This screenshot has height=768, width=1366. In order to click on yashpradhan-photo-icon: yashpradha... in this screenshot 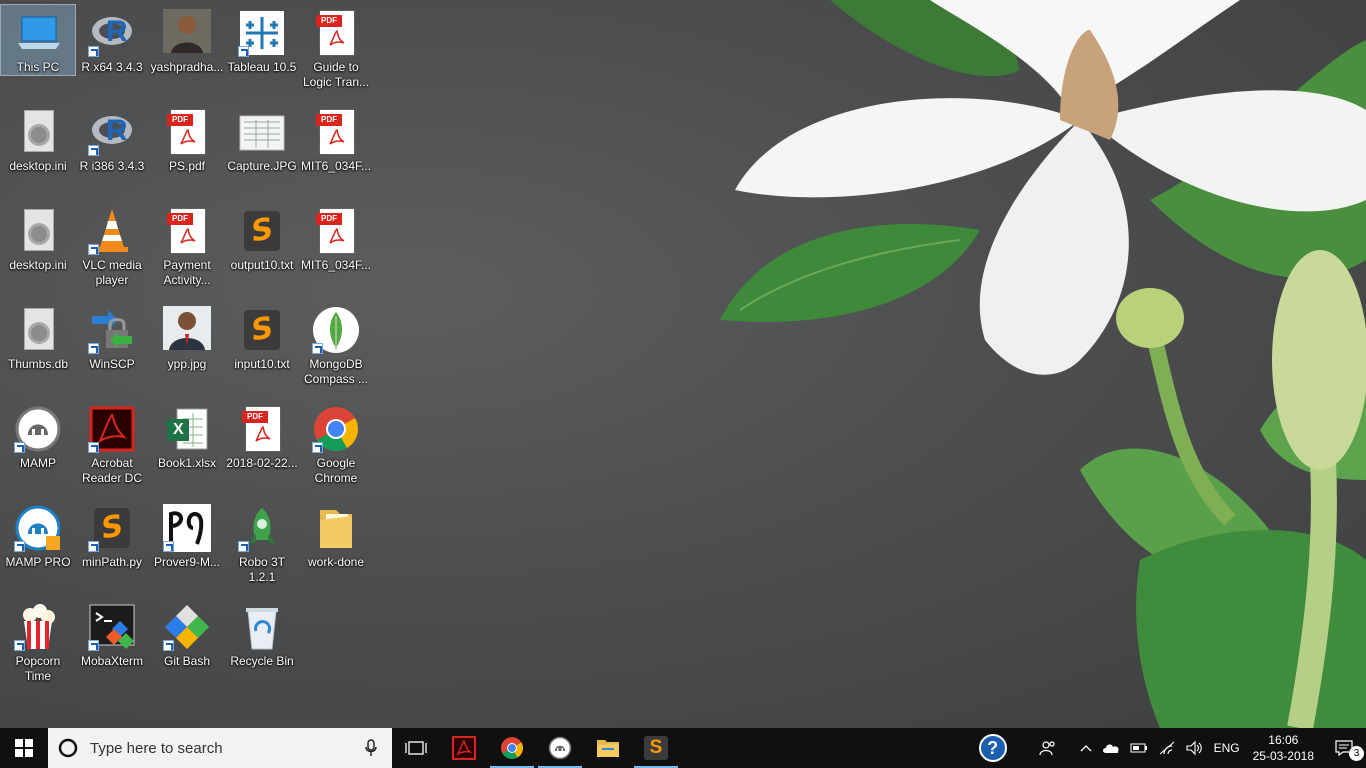, I will do `click(187, 51)`.